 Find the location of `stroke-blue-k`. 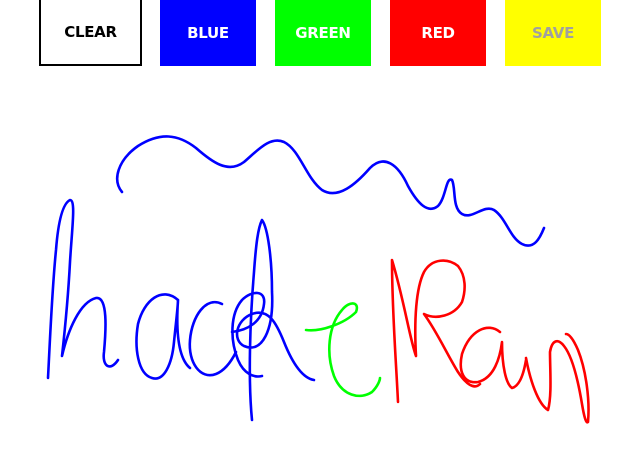

stroke-blue-k is located at coordinates (275, 320).